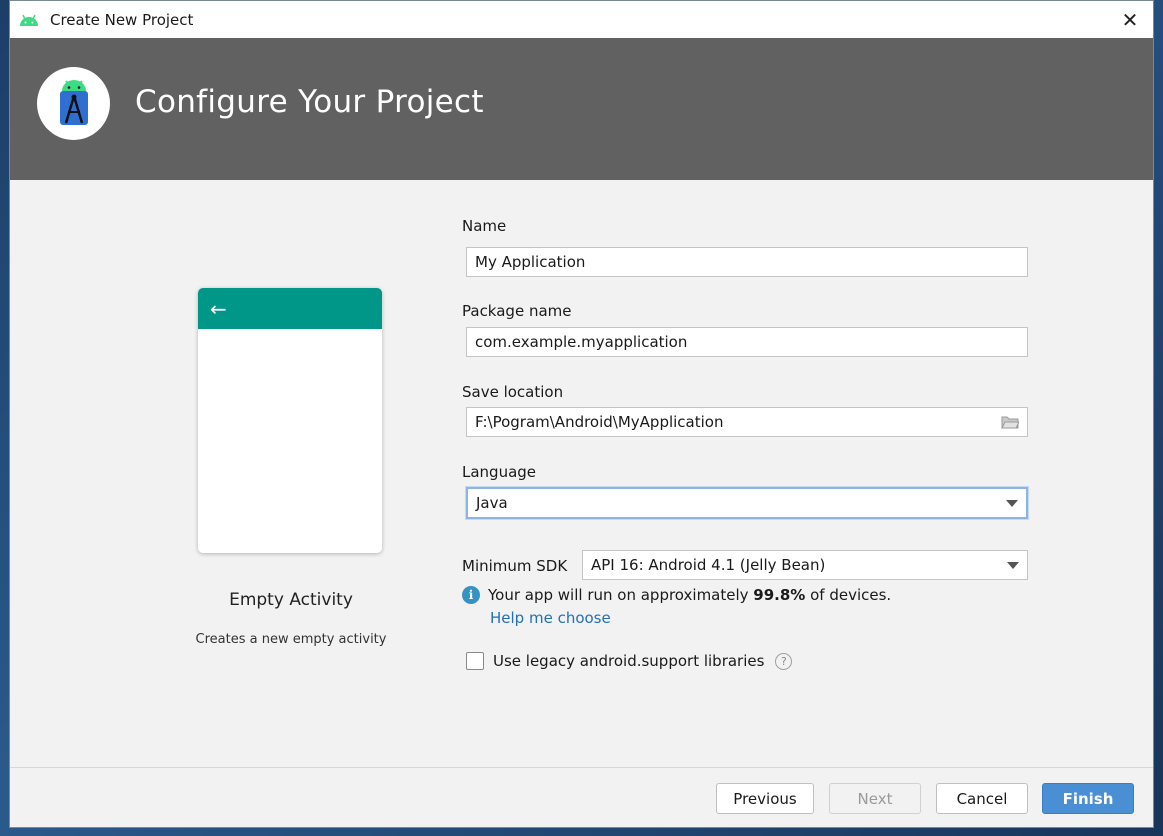  I want to click on legacy-libraries-checkbox, so click(475, 661).